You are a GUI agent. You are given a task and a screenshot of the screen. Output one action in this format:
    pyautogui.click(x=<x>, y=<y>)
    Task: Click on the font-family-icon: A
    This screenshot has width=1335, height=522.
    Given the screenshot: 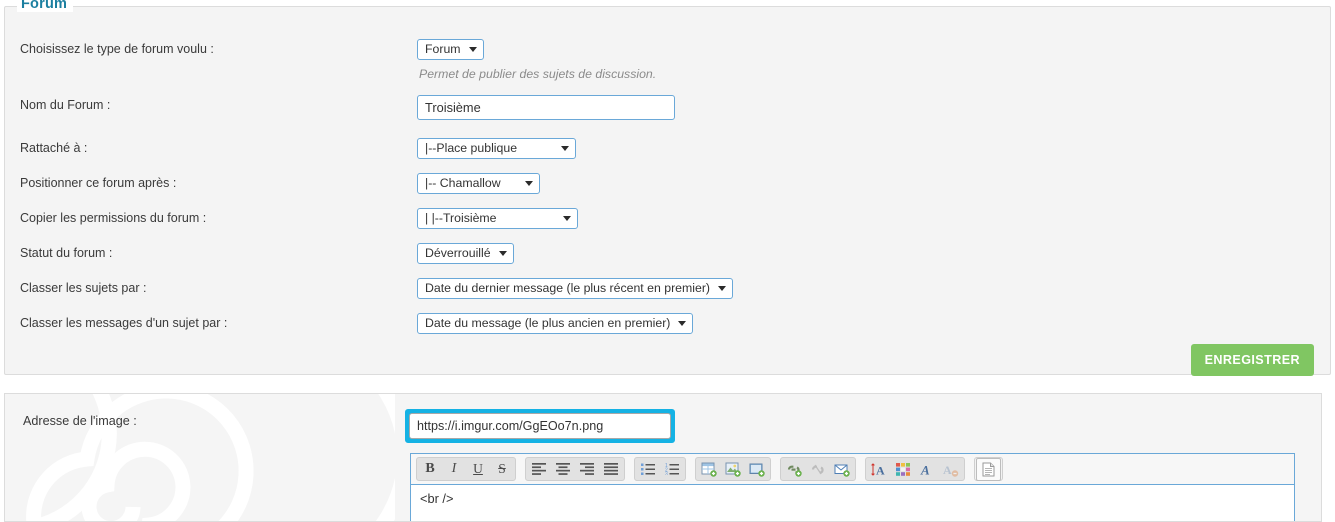 What is the action you would take?
    pyautogui.click(x=927, y=469)
    